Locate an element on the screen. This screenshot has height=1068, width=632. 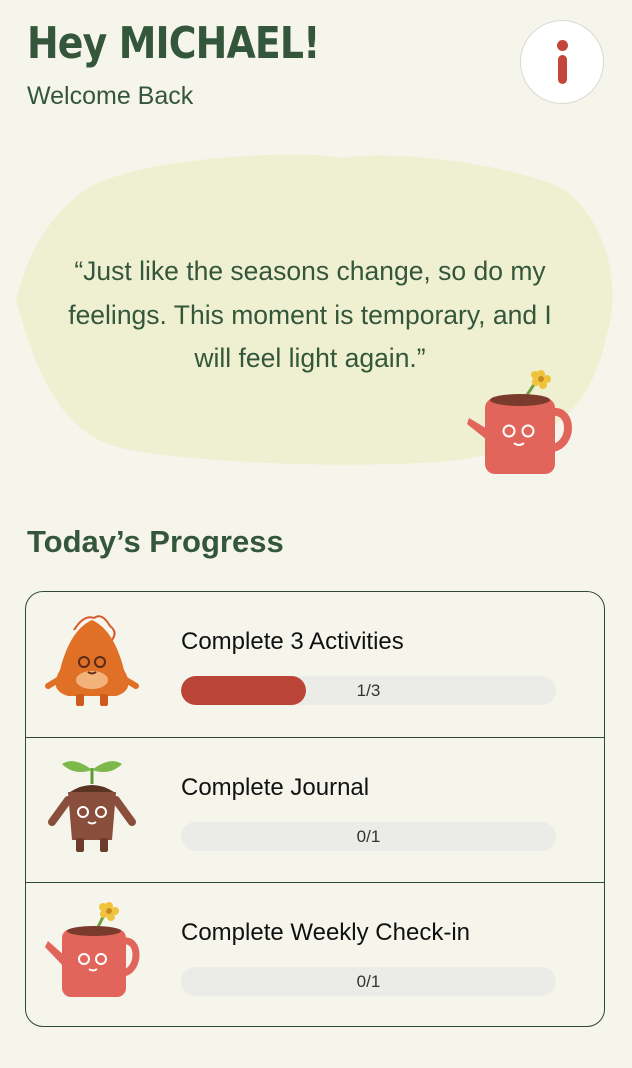
greeting-title: Hey MICHAEL! is located at coordinates (173, 43).